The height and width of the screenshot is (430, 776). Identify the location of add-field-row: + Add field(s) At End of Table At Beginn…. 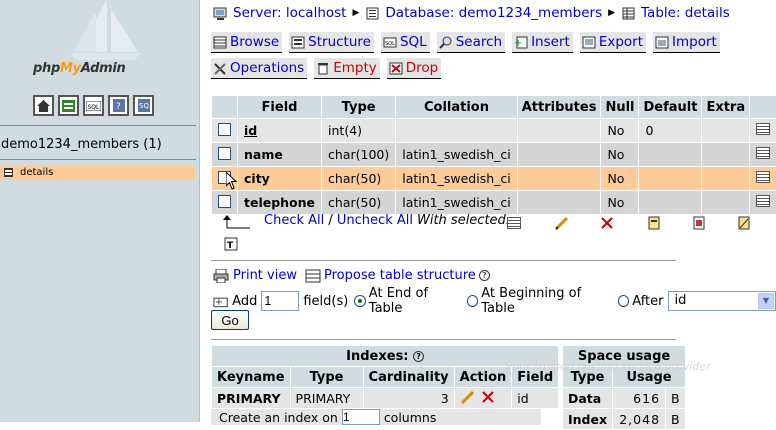
(494, 301).